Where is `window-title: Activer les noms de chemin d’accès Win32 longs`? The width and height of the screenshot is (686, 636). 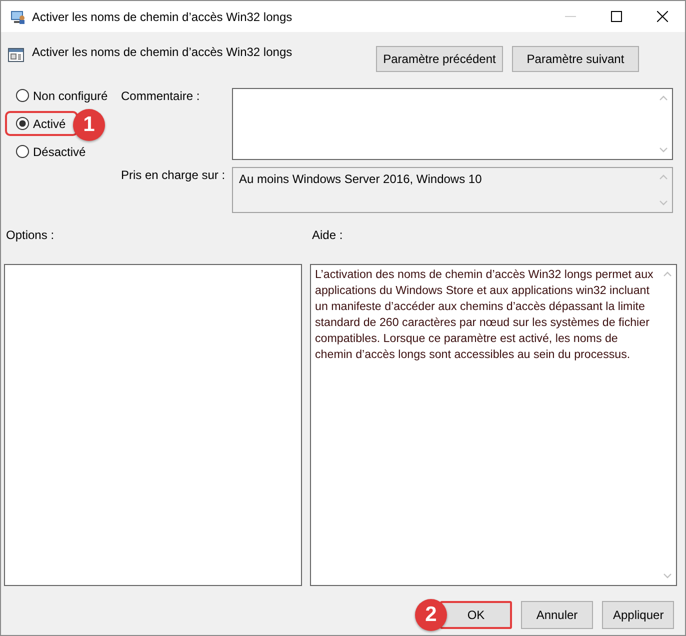
window-title: Activer les noms de chemin d’accès Win32 longs is located at coordinates (163, 17).